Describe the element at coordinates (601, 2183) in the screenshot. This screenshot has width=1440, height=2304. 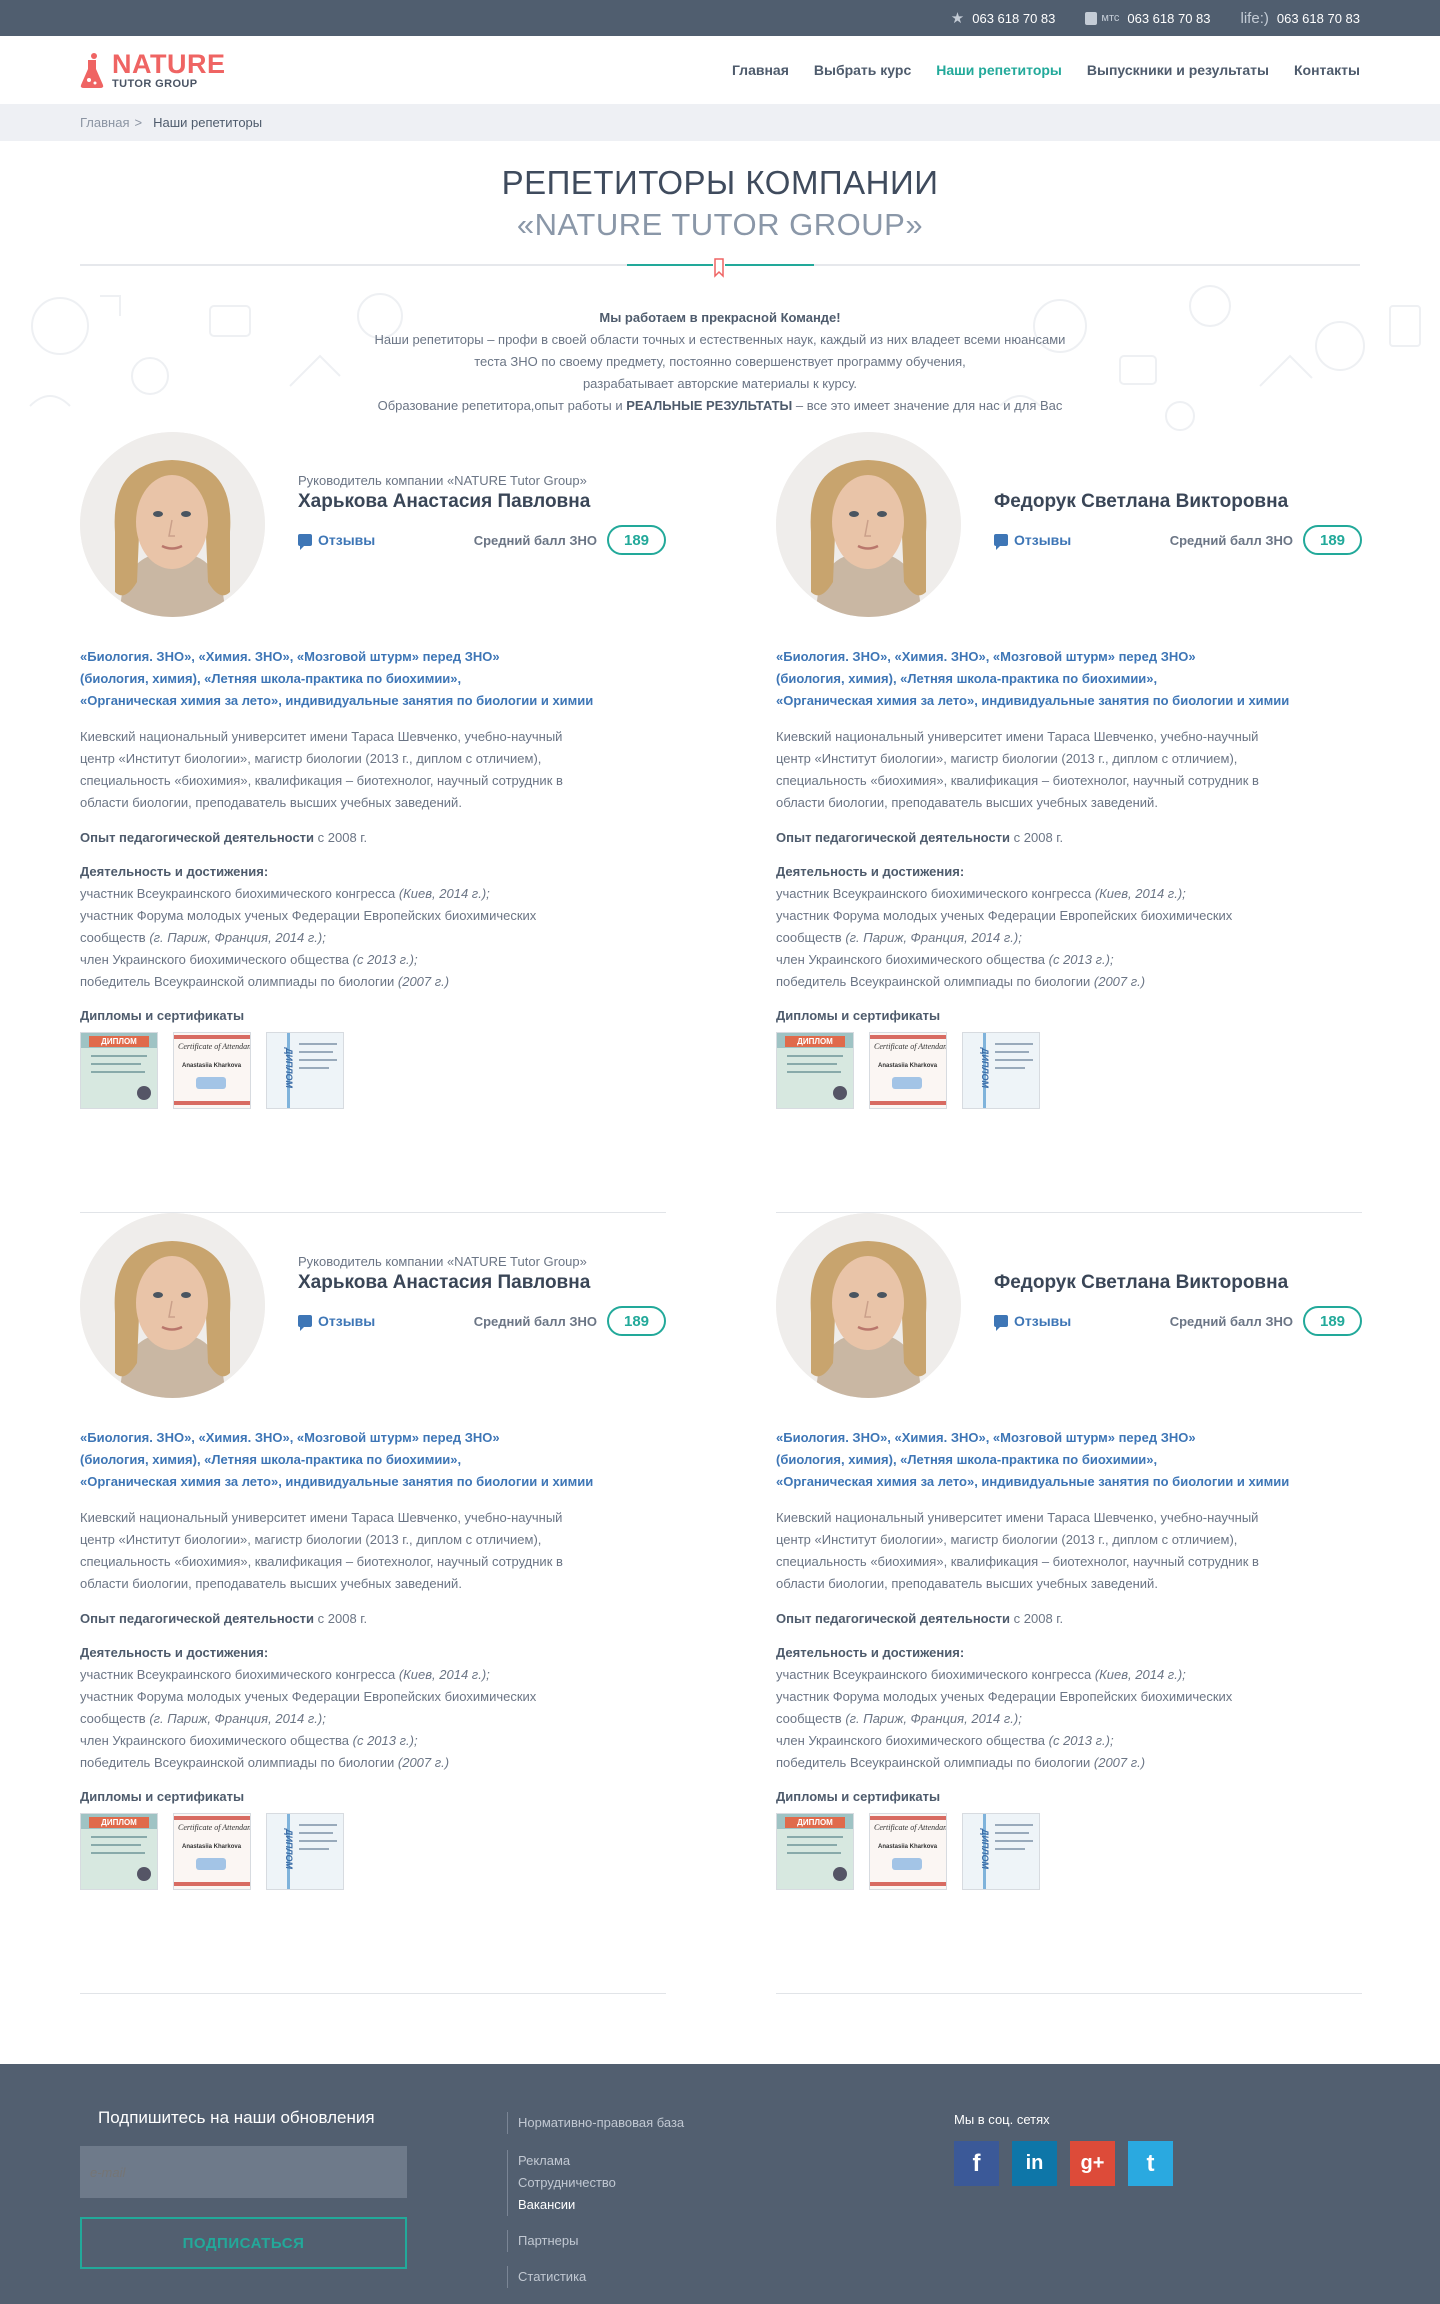
I see `footer-link: Сотрудничество` at that location.